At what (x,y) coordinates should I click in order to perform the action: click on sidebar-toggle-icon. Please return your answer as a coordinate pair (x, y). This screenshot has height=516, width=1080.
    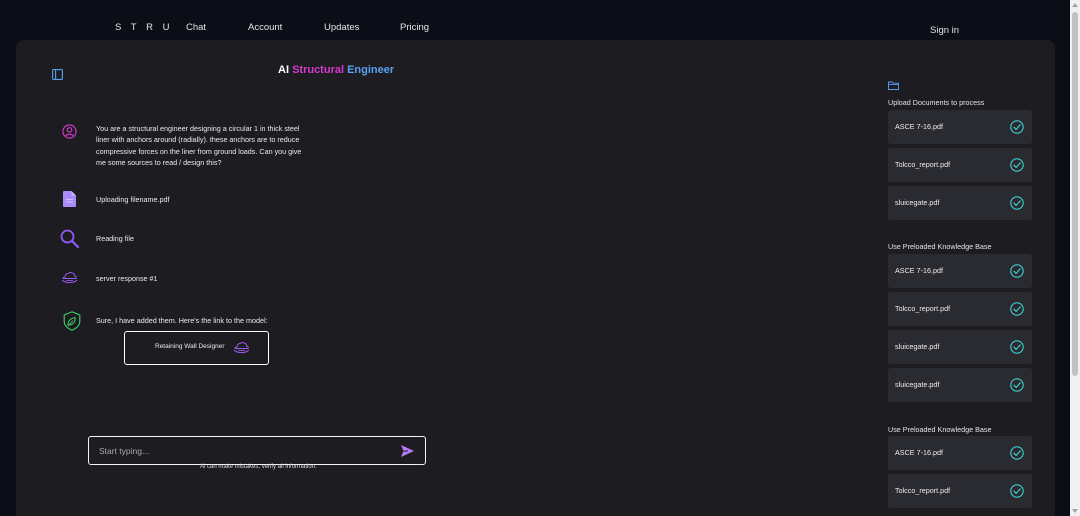
    Looking at the image, I should click on (57, 73).